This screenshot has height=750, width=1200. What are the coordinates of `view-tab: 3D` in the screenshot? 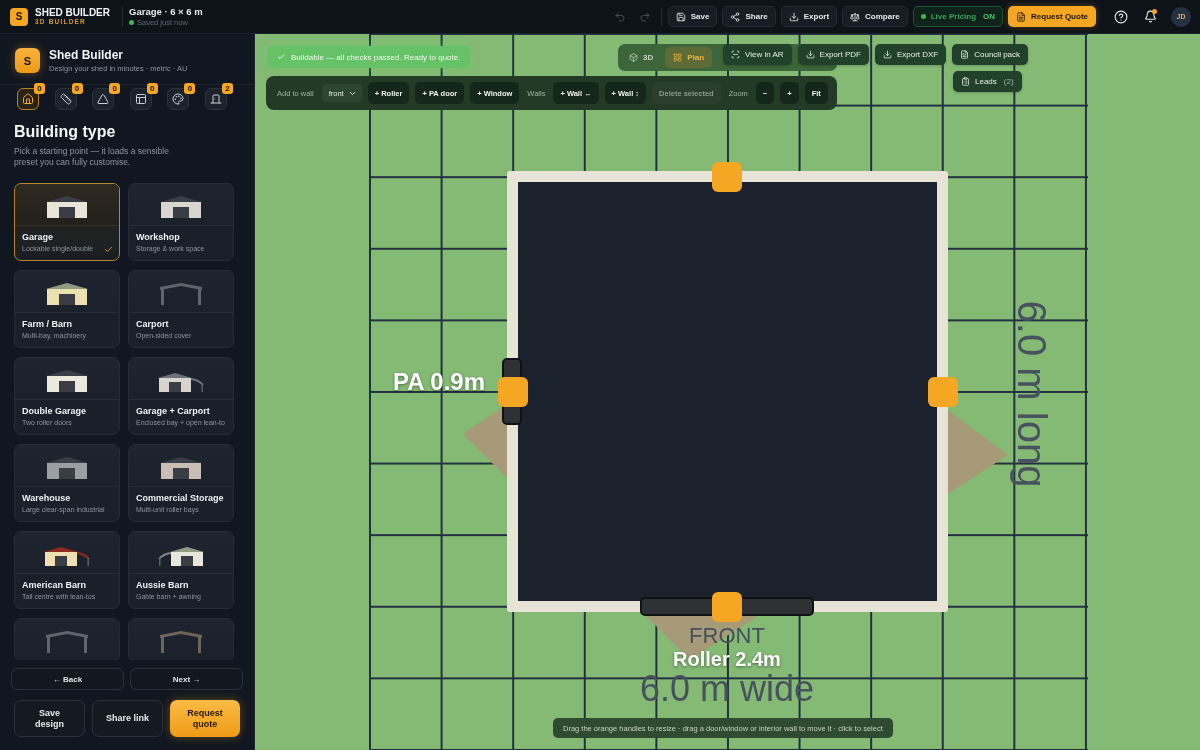 It's located at (641, 57).